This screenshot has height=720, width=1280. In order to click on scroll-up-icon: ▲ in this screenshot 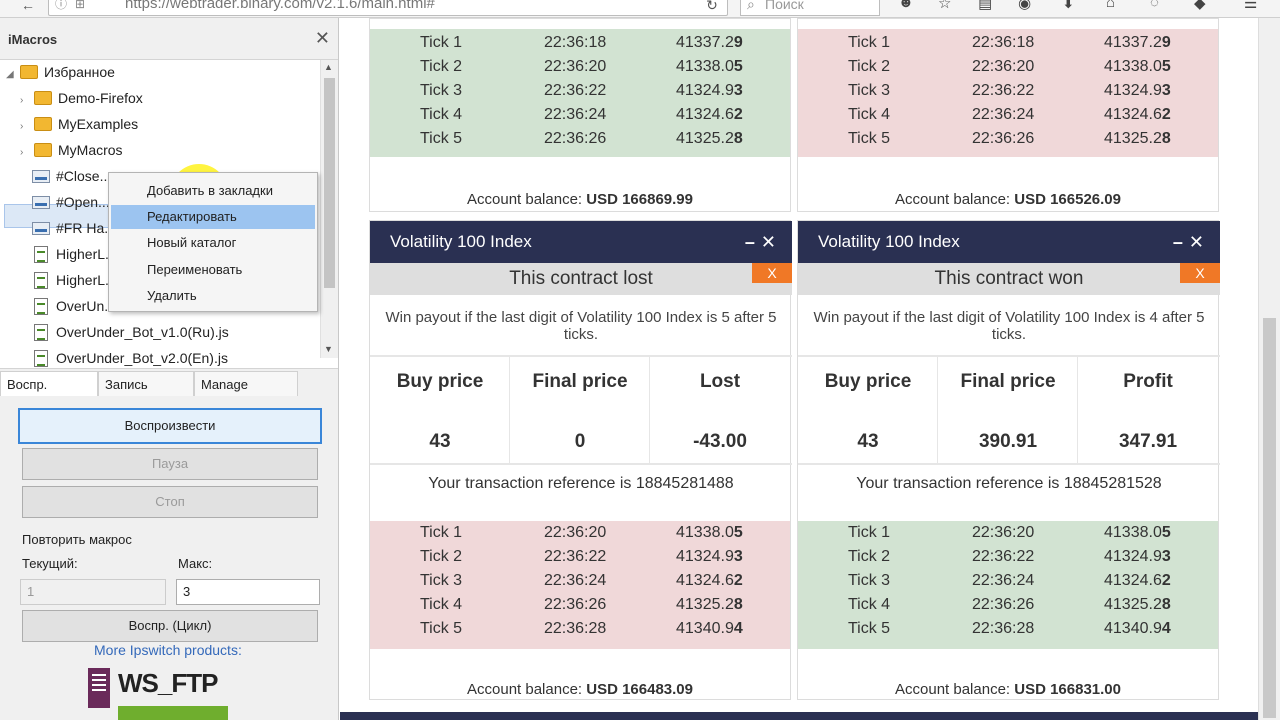, I will do `click(328, 67)`.